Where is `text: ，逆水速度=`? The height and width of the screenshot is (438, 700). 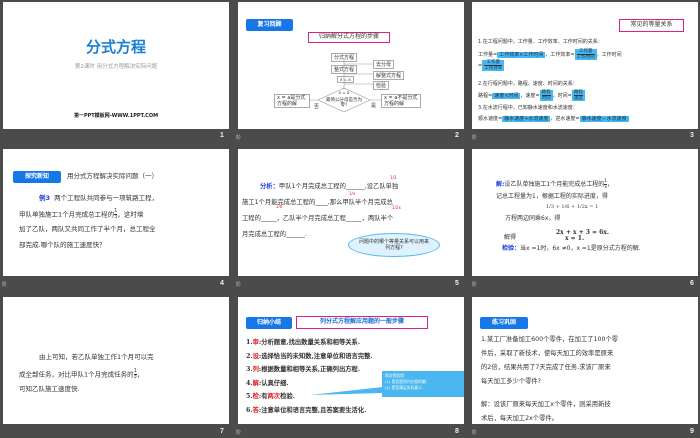
text: ，逆水速度= is located at coordinates (565, 119).